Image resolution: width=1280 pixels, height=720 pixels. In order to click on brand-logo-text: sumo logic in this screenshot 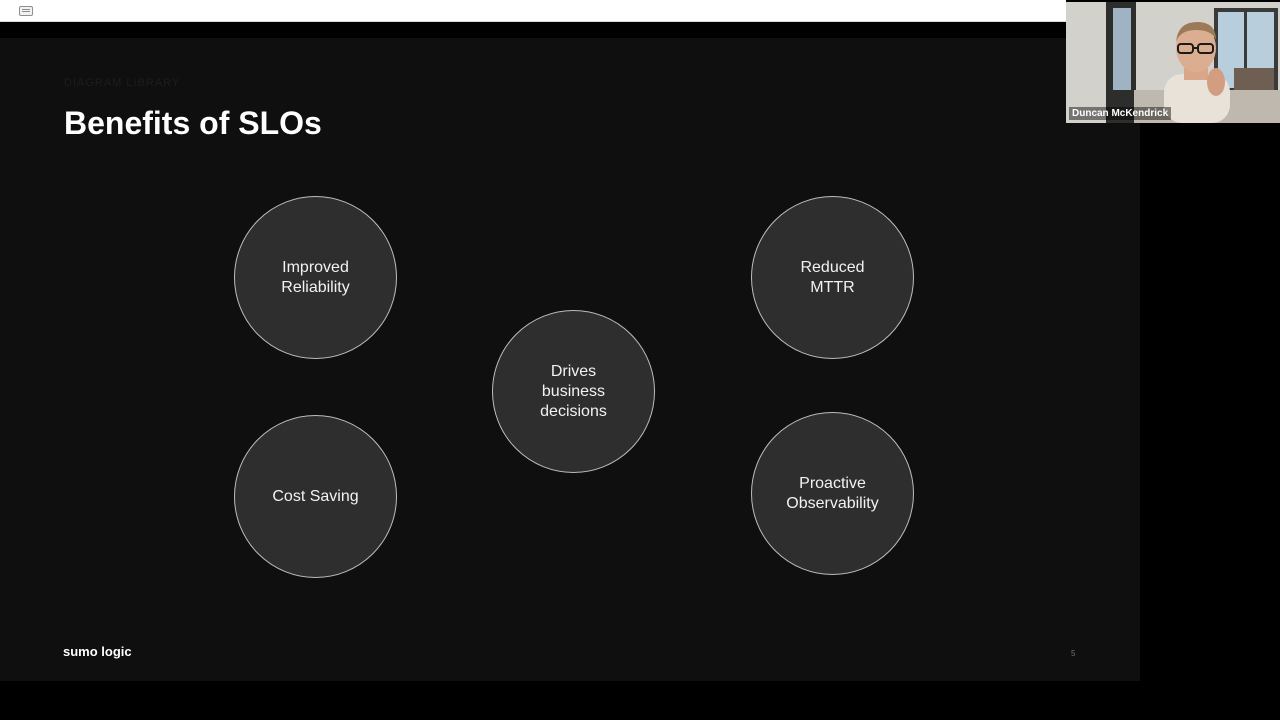, I will do `click(97, 651)`.